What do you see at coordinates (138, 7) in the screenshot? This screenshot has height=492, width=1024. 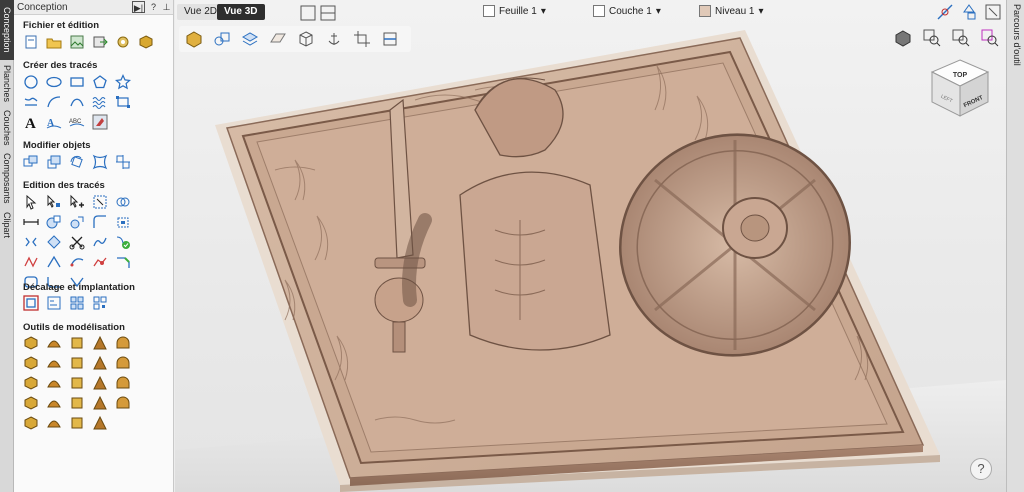 I see `panel-pin-button: ▶|` at bounding box center [138, 7].